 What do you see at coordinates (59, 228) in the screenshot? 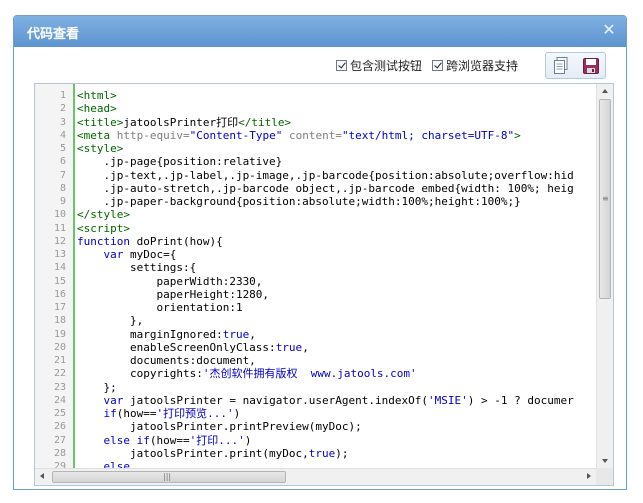
I see `line-number: 11` at bounding box center [59, 228].